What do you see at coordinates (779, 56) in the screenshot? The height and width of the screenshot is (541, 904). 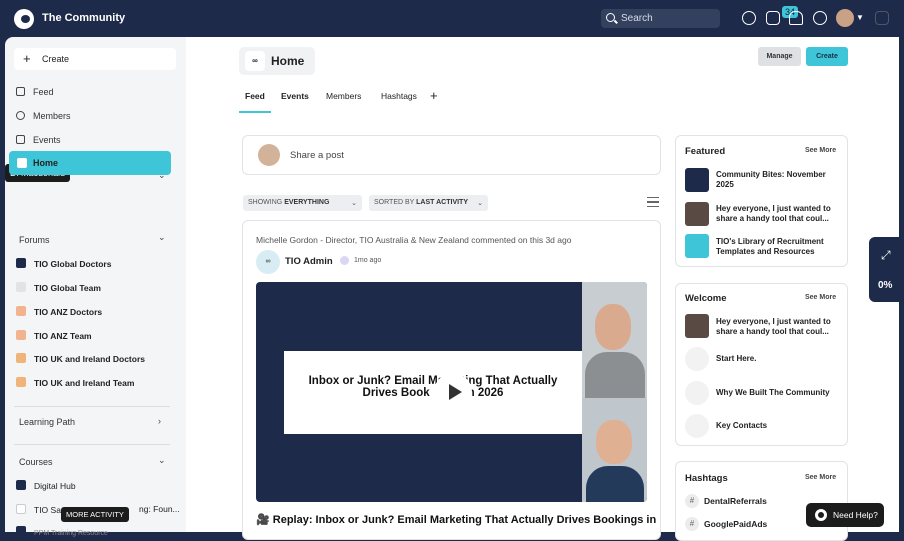 I see `manage-button: Manage` at bounding box center [779, 56].